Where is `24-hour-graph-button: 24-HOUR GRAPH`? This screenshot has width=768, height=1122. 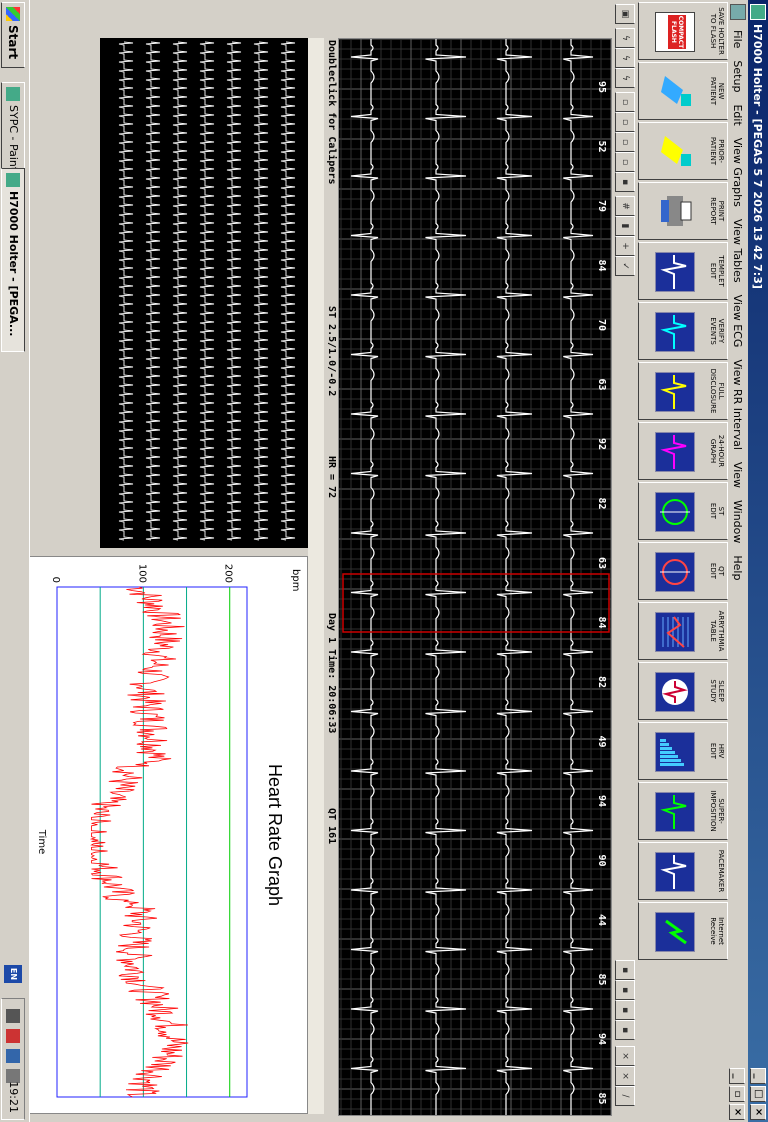
24-hour-graph-button: 24-HOUR GRAPH is located at coordinates (683, 451).